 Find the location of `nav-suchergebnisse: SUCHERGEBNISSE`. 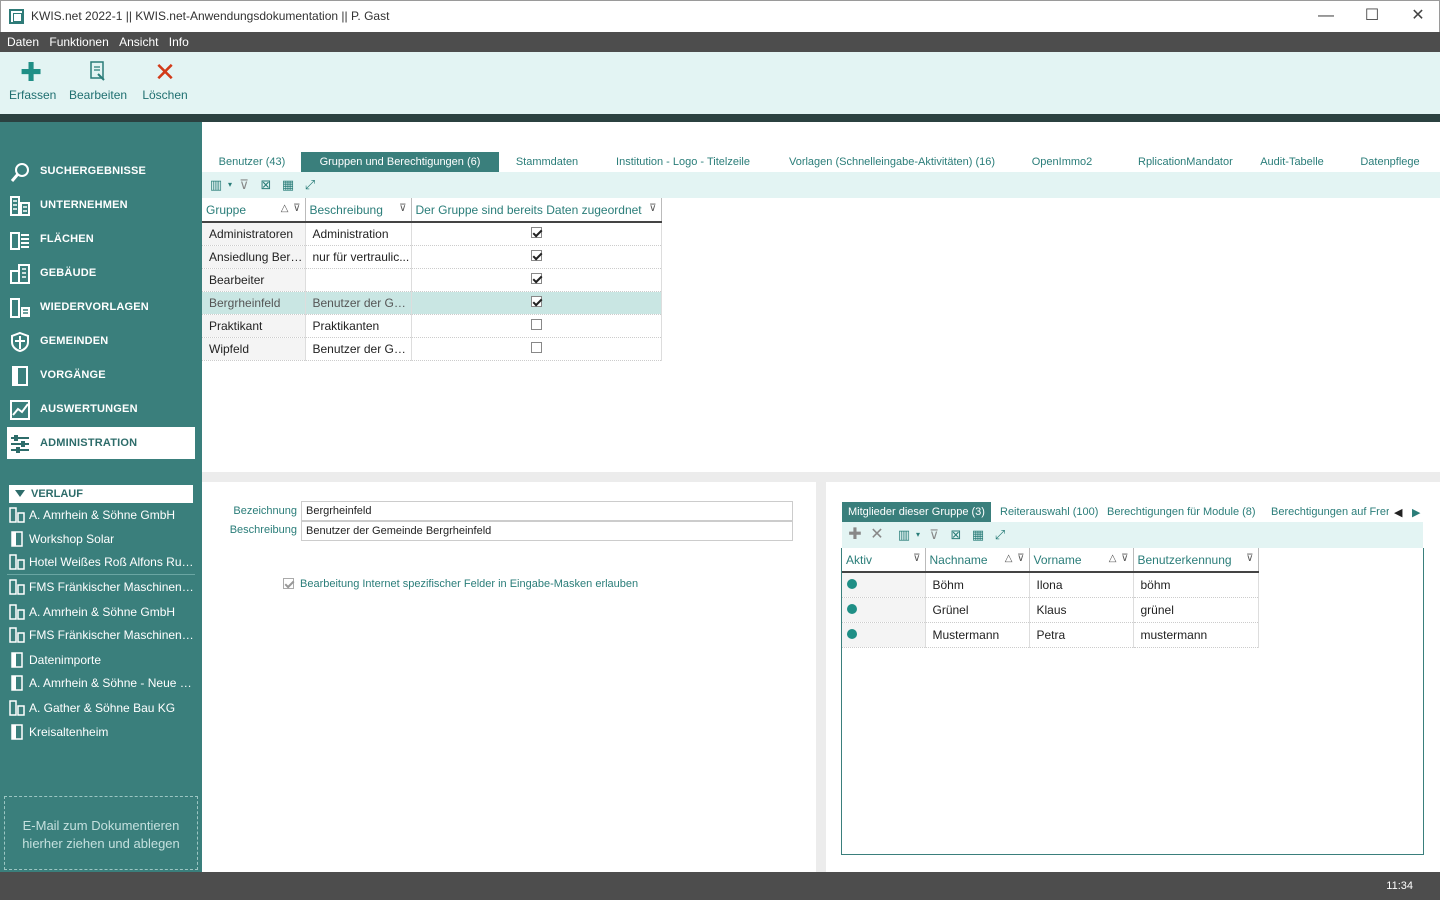

nav-suchergebnisse: SUCHERGEBNISSE is located at coordinates (101, 171).